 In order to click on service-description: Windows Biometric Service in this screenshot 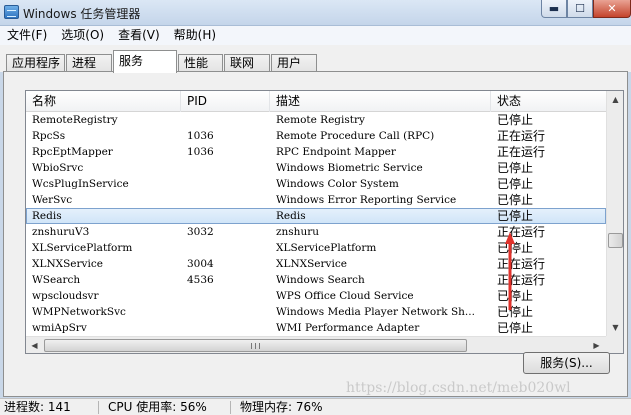, I will do `click(349, 168)`.